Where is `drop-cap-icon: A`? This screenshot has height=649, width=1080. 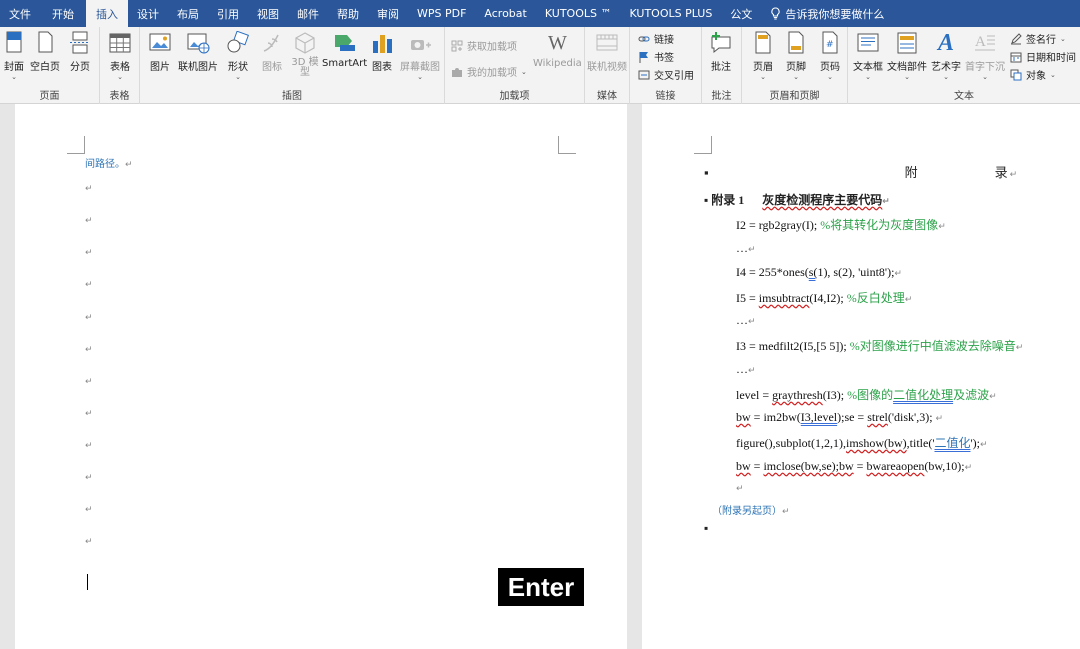 drop-cap-icon: A is located at coordinates (985, 43).